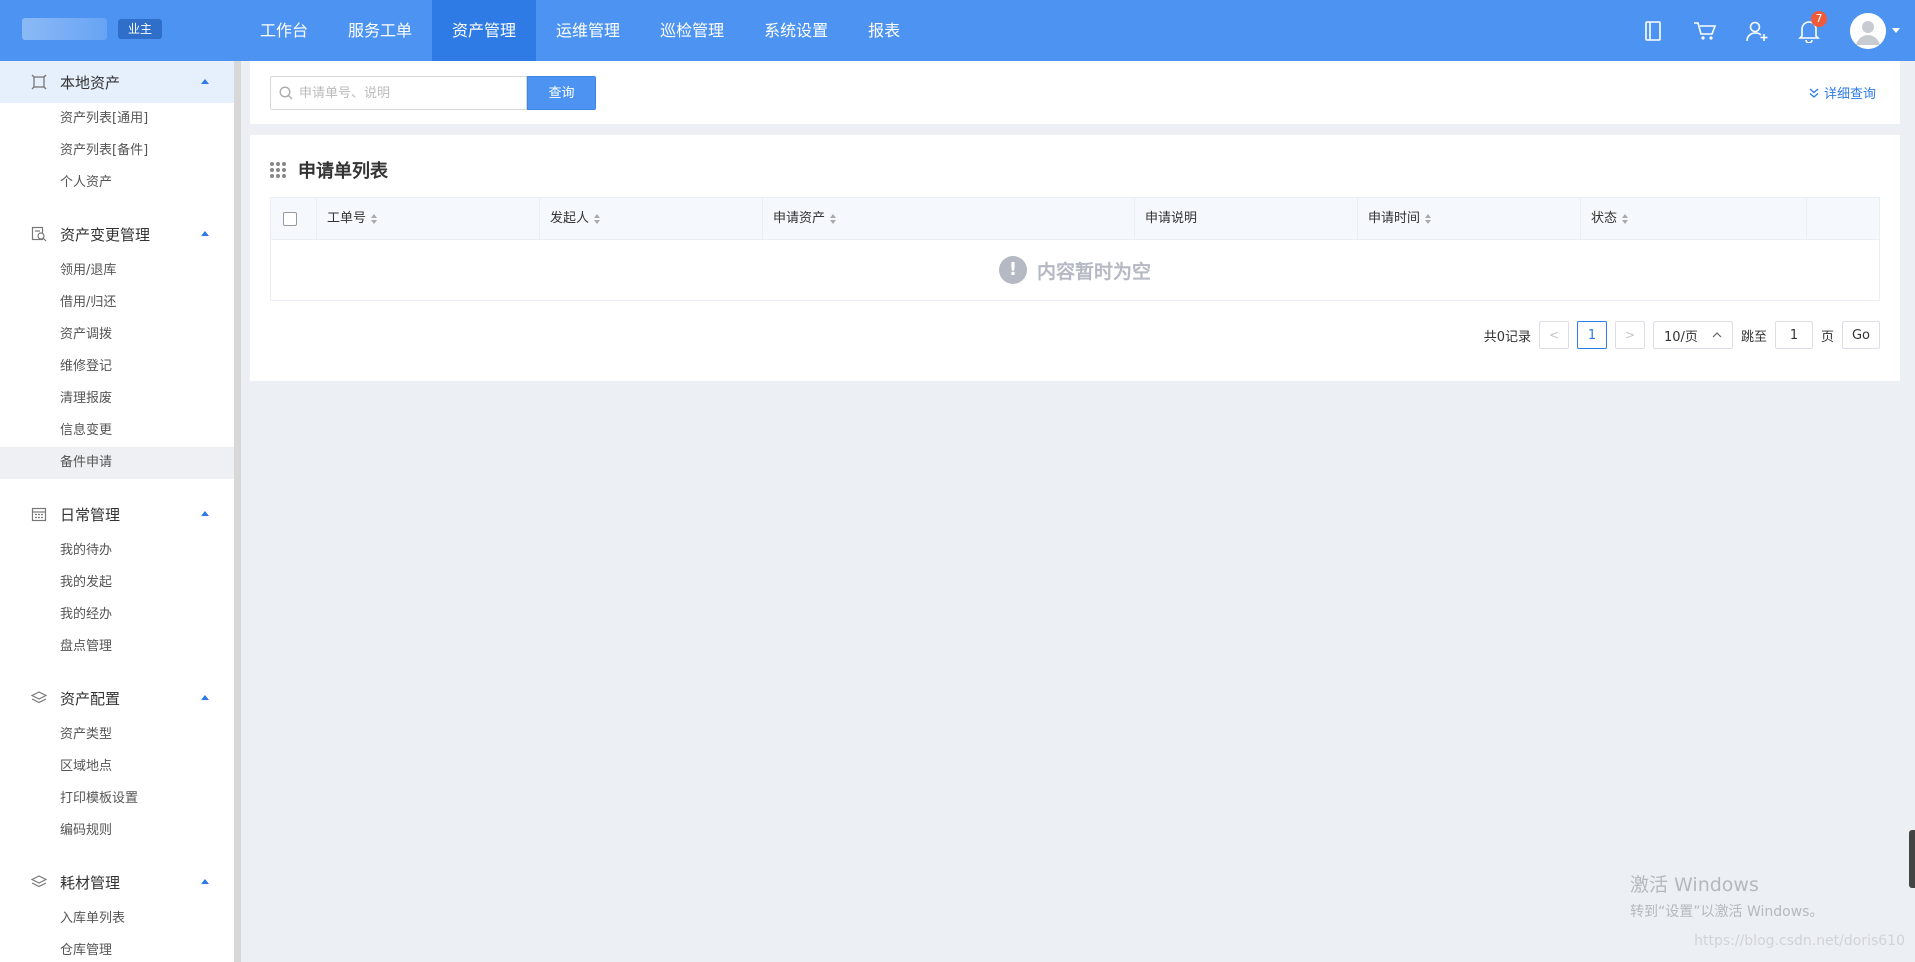 The height and width of the screenshot is (962, 1915). What do you see at coordinates (1793, 335) in the screenshot?
I see `jump-page-input: 1` at bounding box center [1793, 335].